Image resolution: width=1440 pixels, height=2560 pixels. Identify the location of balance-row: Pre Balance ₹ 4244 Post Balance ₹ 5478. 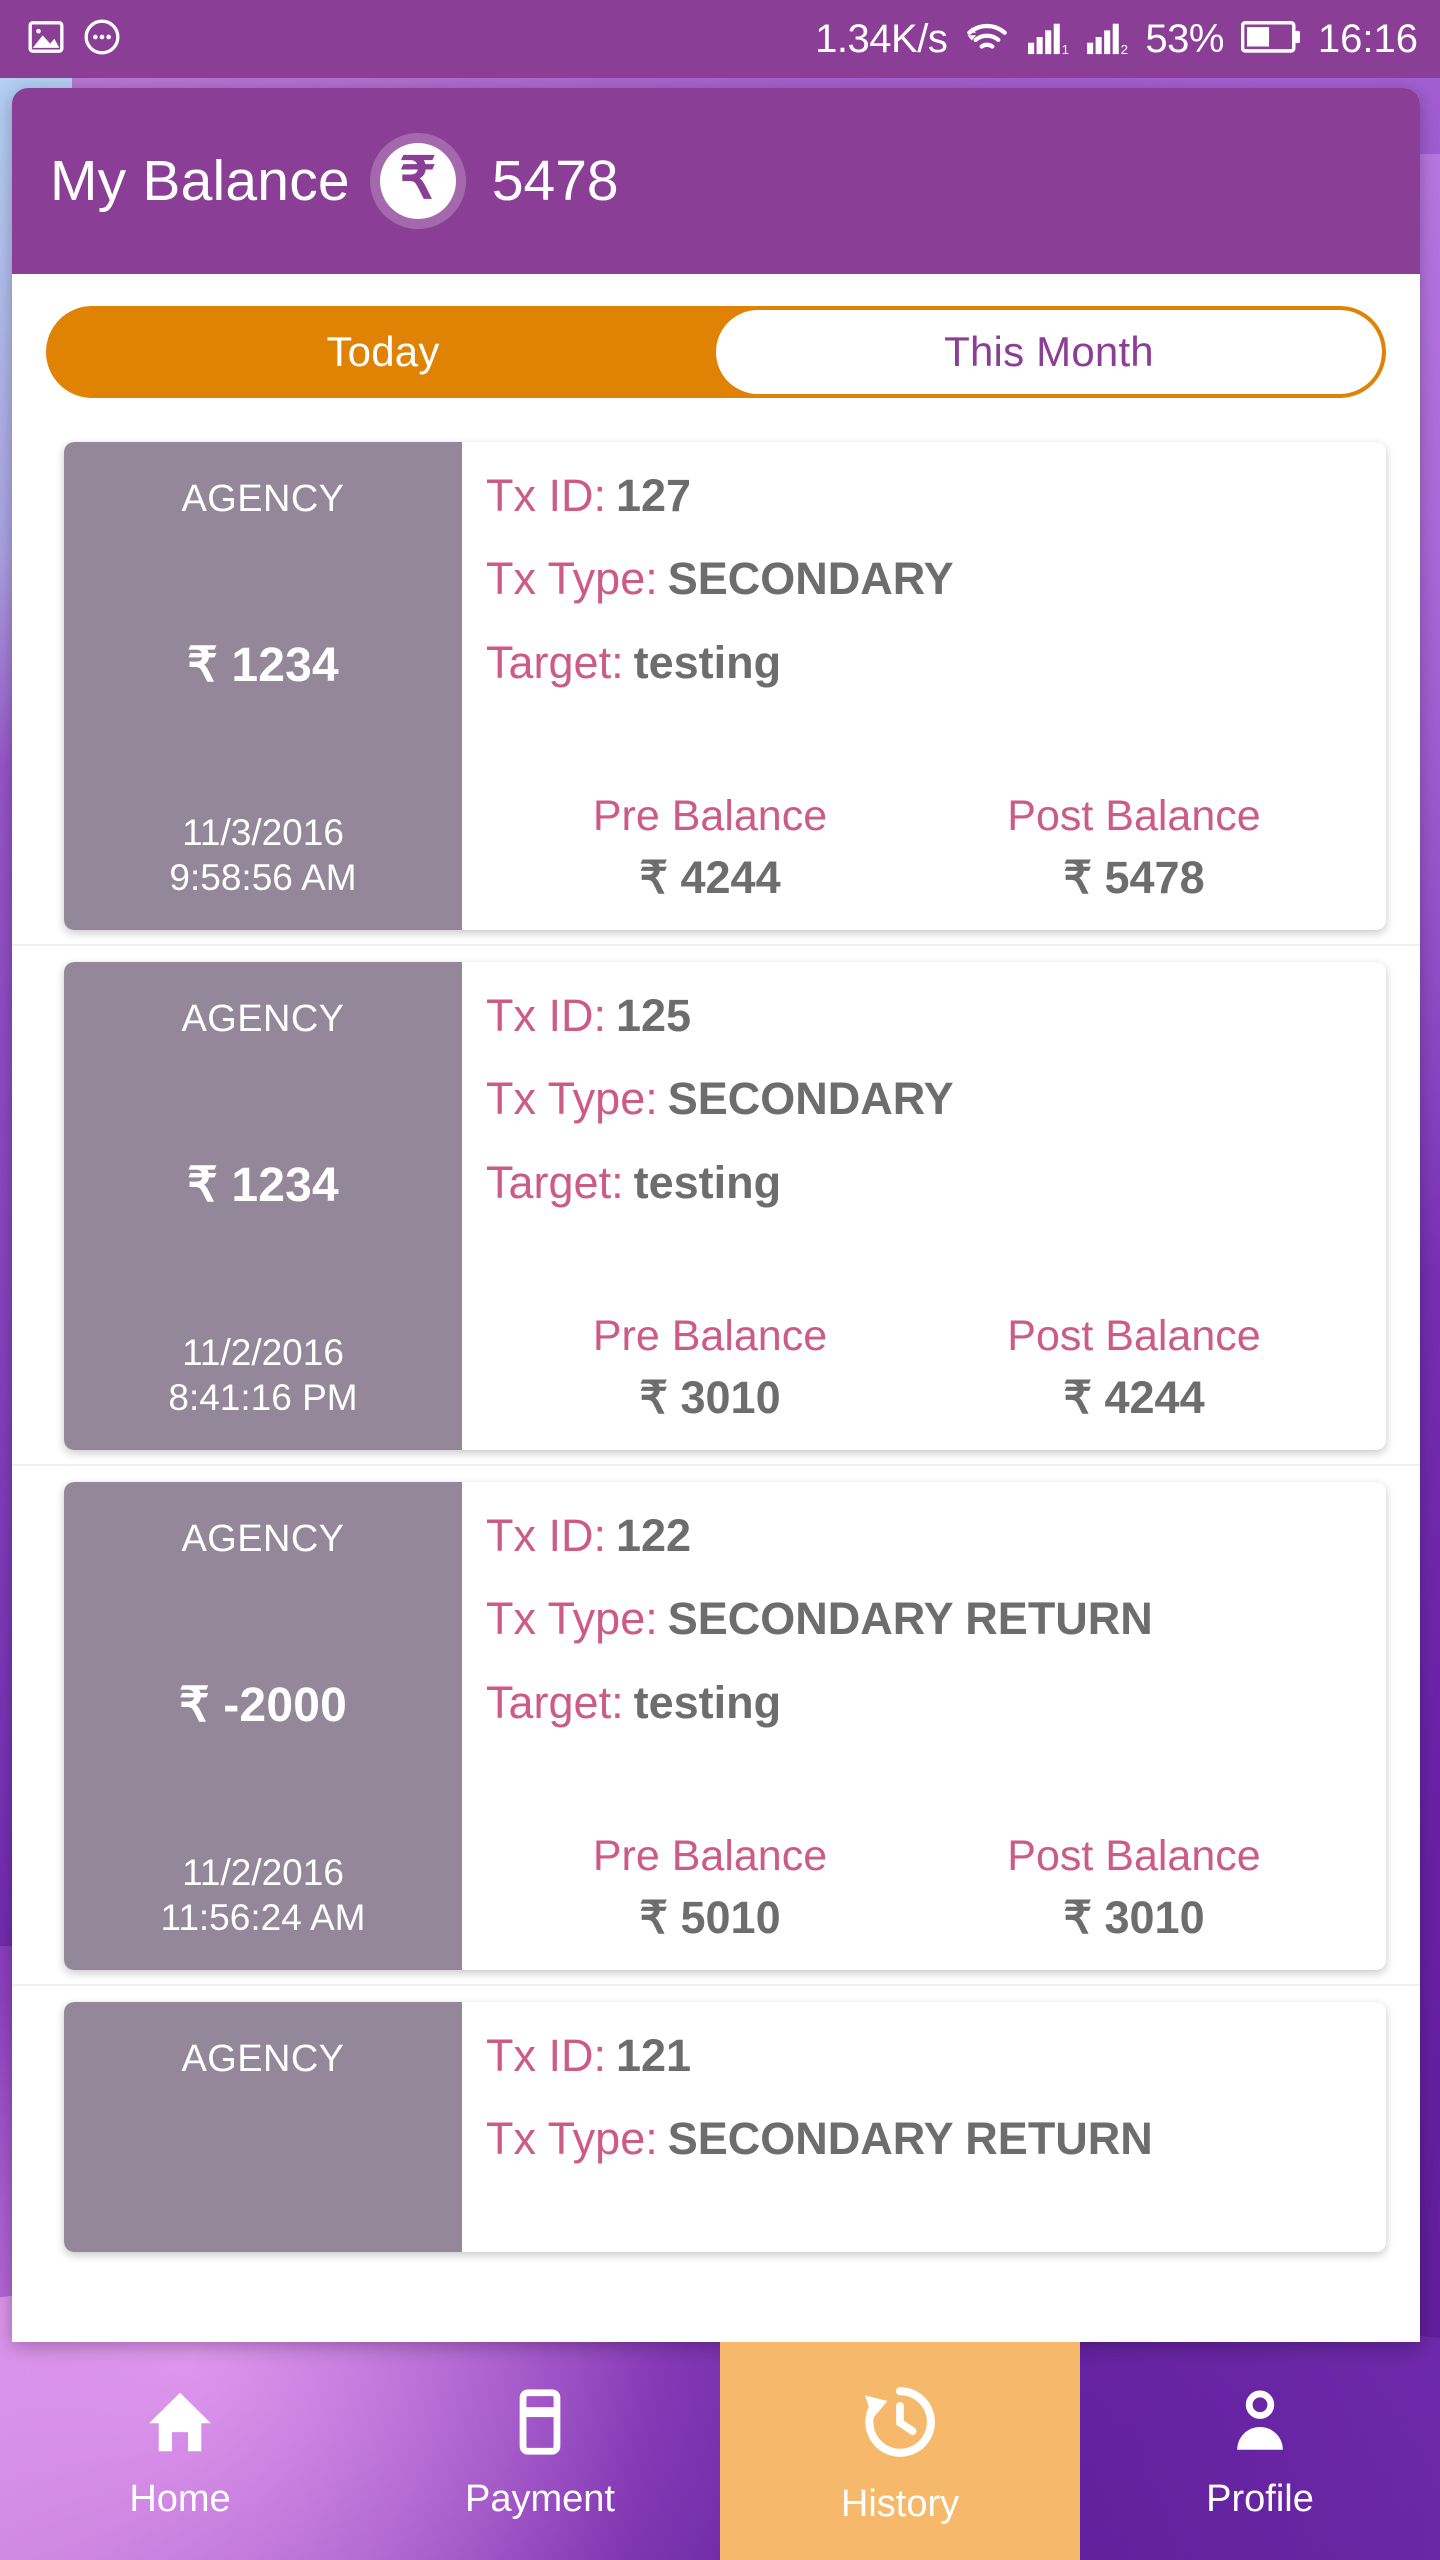
(922, 849).